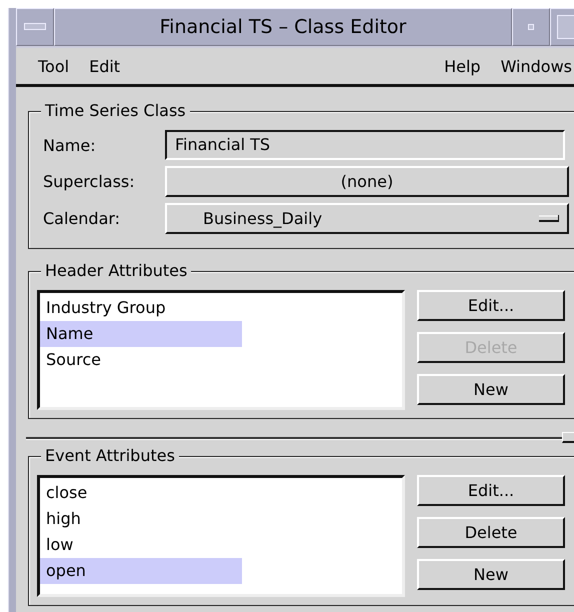 This screenshot has width=574, height=612. I want to click on window-menu-icon, so click(35, 27).